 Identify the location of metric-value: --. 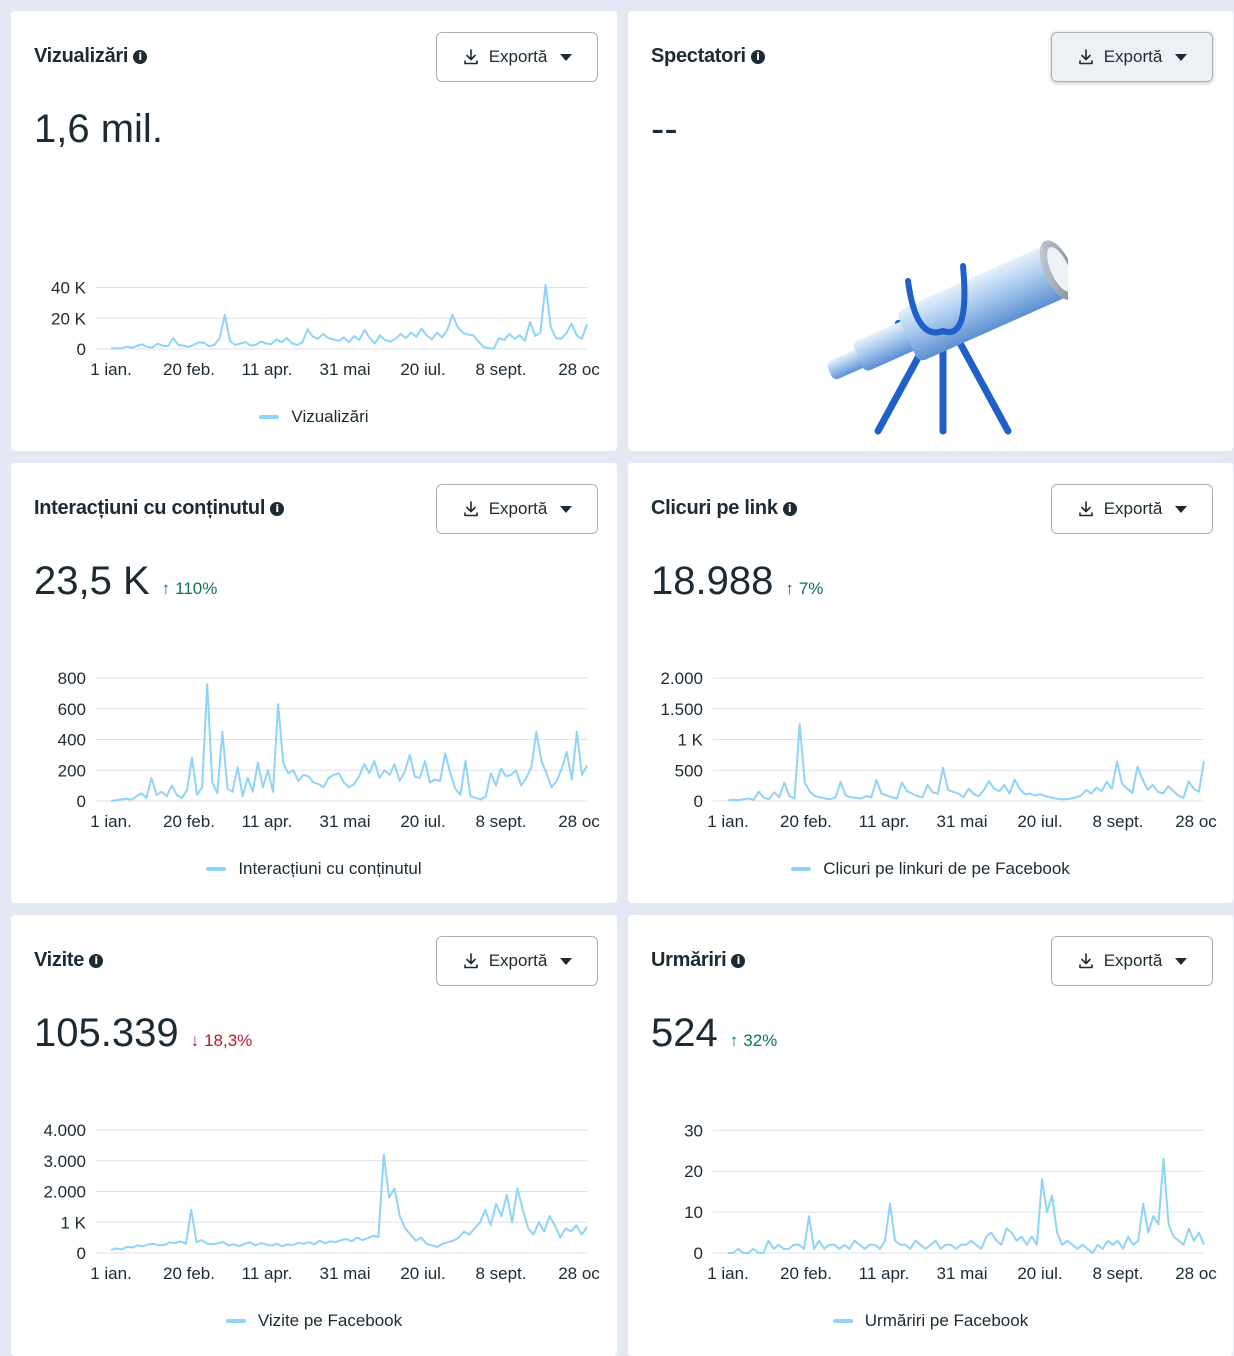
(664, 129).